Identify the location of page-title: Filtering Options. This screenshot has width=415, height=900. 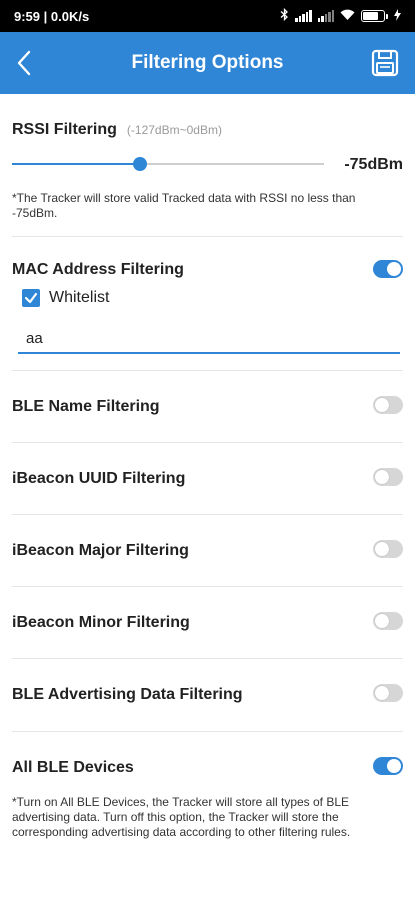
(207, 62).